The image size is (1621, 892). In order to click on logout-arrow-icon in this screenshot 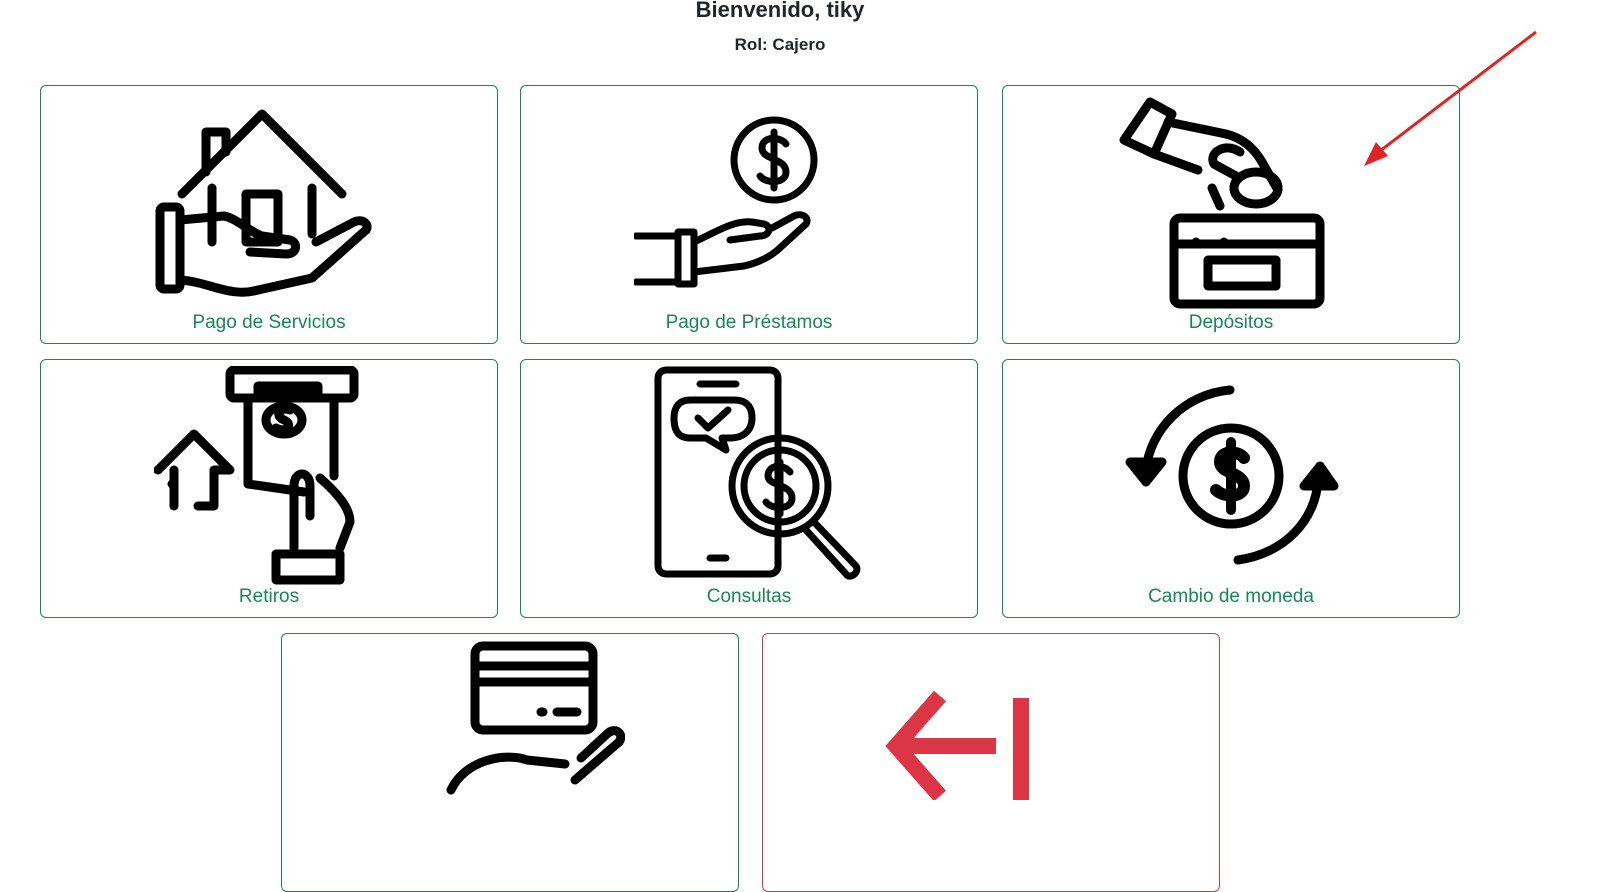, I will do `click(957, 745)`.